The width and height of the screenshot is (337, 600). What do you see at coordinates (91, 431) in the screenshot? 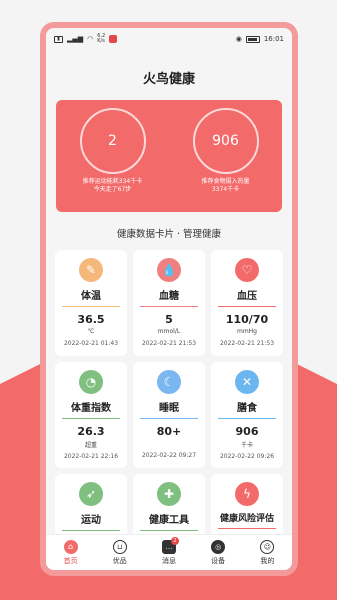
I see `card-value: 26.3` at bounding box center [91, 431].